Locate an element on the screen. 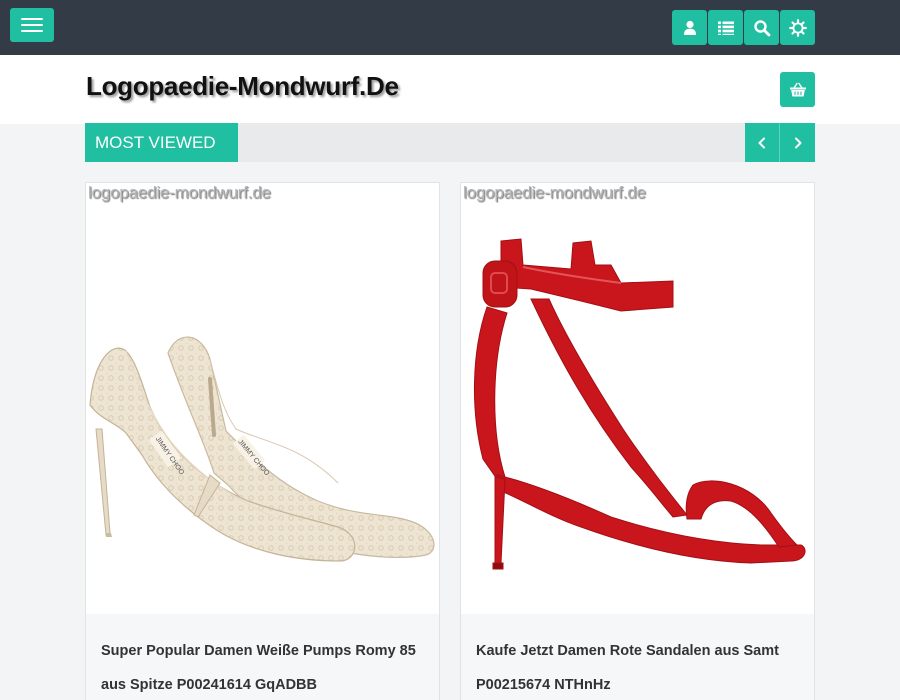  account-button is located at coordinates (689, 27).